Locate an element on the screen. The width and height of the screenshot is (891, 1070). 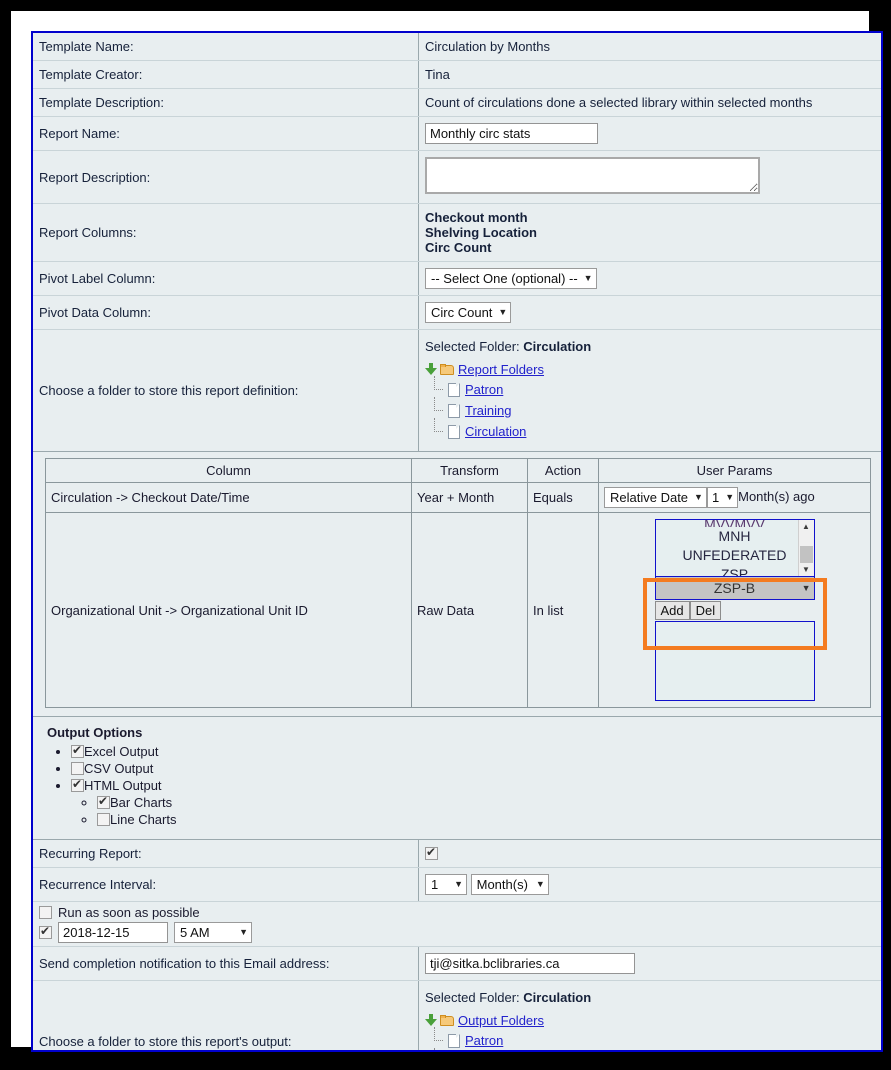
org-unit-option-list: MVVMVV MNH UNFEDERATED ZSP ▲ ▼ is located at coordinates (734, 548).